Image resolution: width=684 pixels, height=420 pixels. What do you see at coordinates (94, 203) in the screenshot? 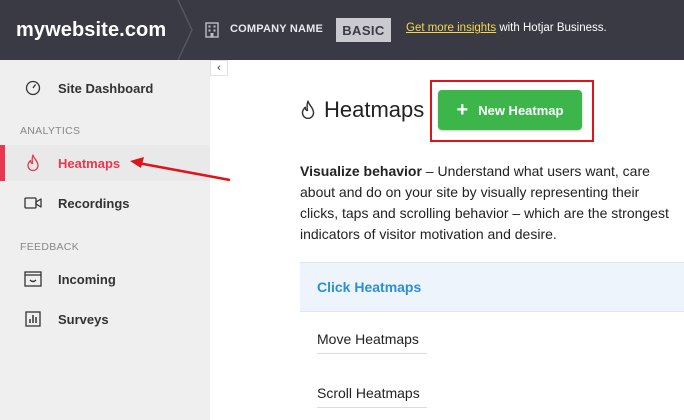
I see `sidebar-item-label: Recordings` at bounding box center [94, 203].